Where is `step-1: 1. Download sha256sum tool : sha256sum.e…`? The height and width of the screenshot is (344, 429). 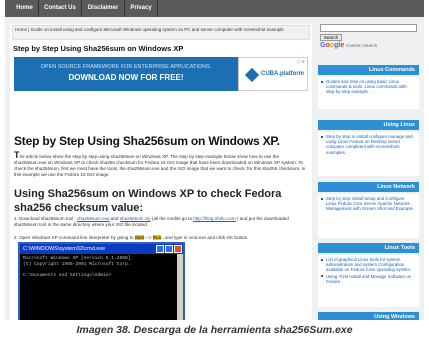
step-1: 1. Download sha256sum tool : sha256sum.e… is located at coordinates (162, 222).